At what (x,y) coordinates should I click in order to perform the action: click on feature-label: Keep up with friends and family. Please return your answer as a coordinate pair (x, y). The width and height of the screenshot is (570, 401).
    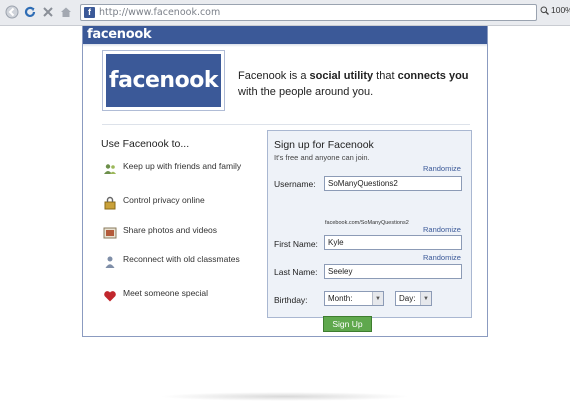
    Looking at the image, I should click on (182, 166).